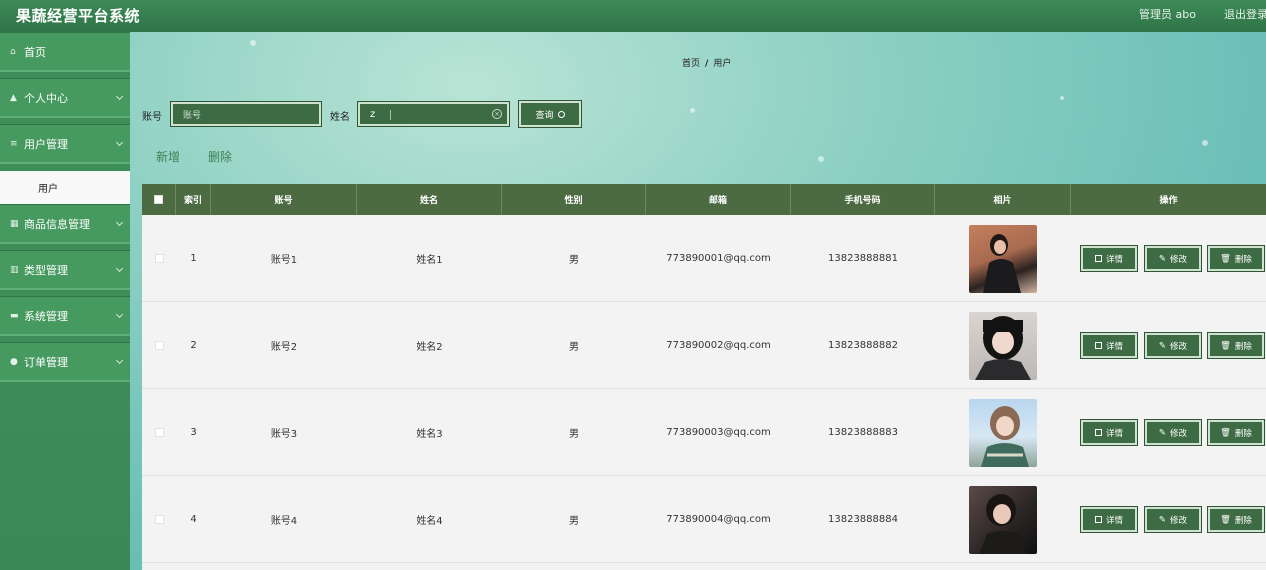 The width and height of the screenshot is (1266, 570). I want to click on name-label: 姓名, so click(340, 117).